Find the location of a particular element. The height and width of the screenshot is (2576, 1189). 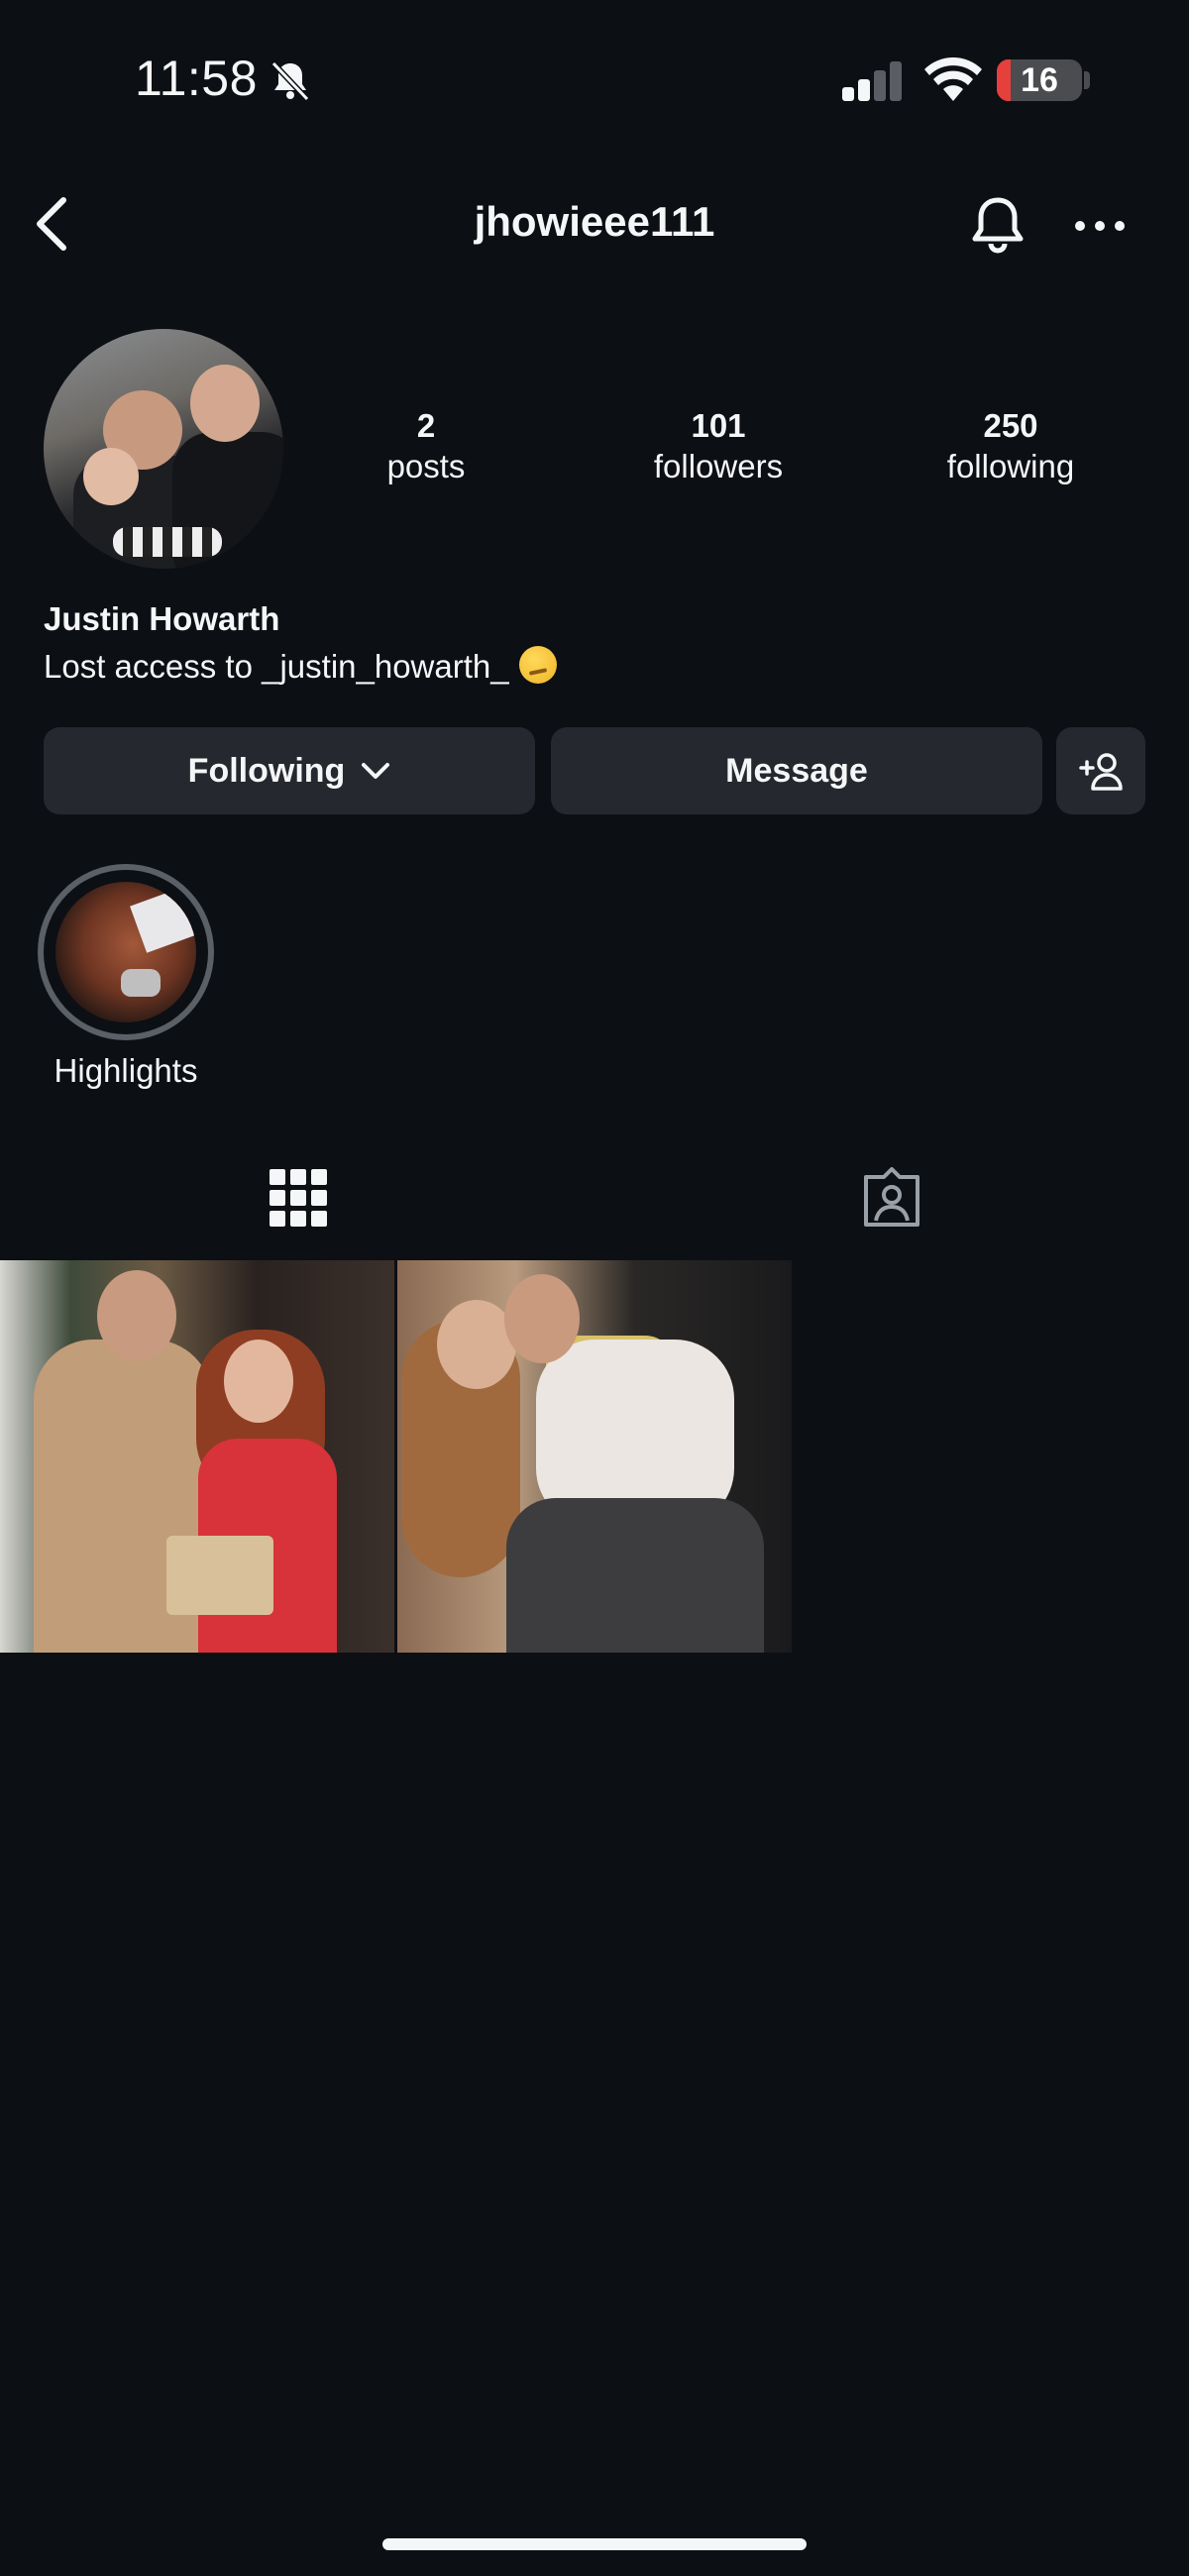

stat-following-count: 250 is located at coordinates (1011, 425).